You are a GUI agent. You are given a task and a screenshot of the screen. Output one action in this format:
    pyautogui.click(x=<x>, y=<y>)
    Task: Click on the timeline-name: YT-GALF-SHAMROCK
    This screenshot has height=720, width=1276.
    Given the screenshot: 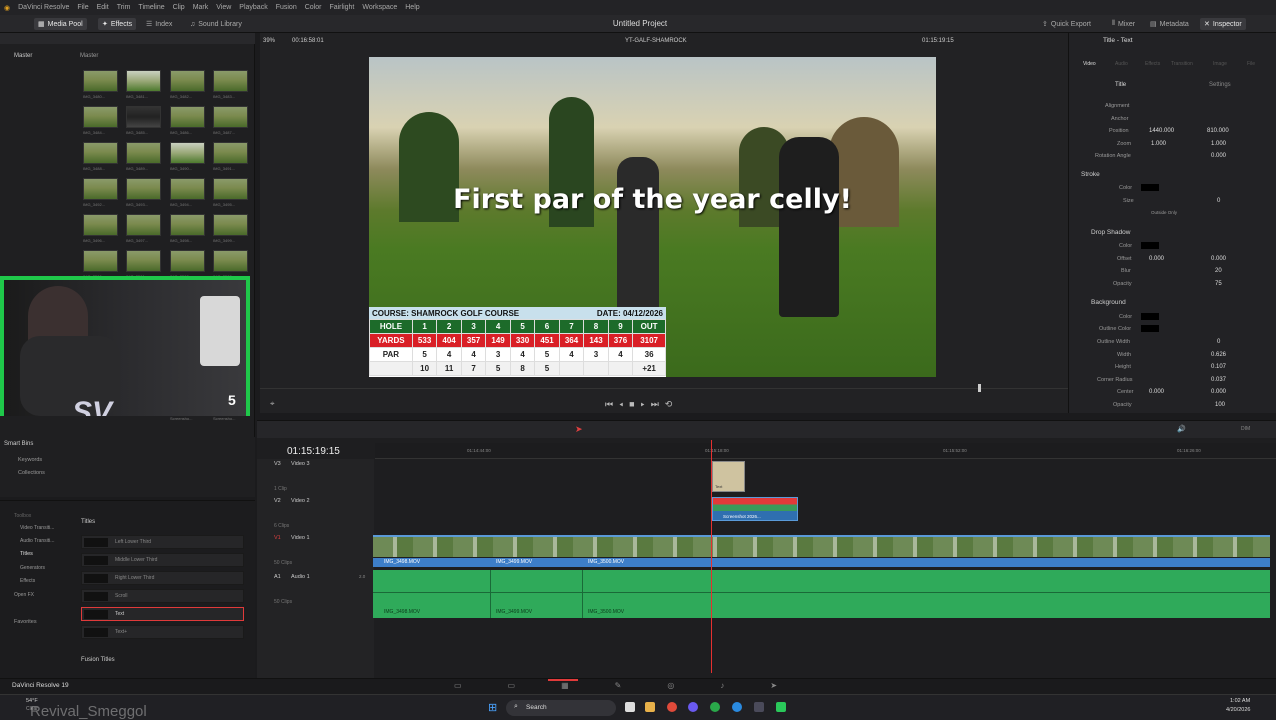 What is the action you would take?
    pyautogui.click(x=656, y=41)
    